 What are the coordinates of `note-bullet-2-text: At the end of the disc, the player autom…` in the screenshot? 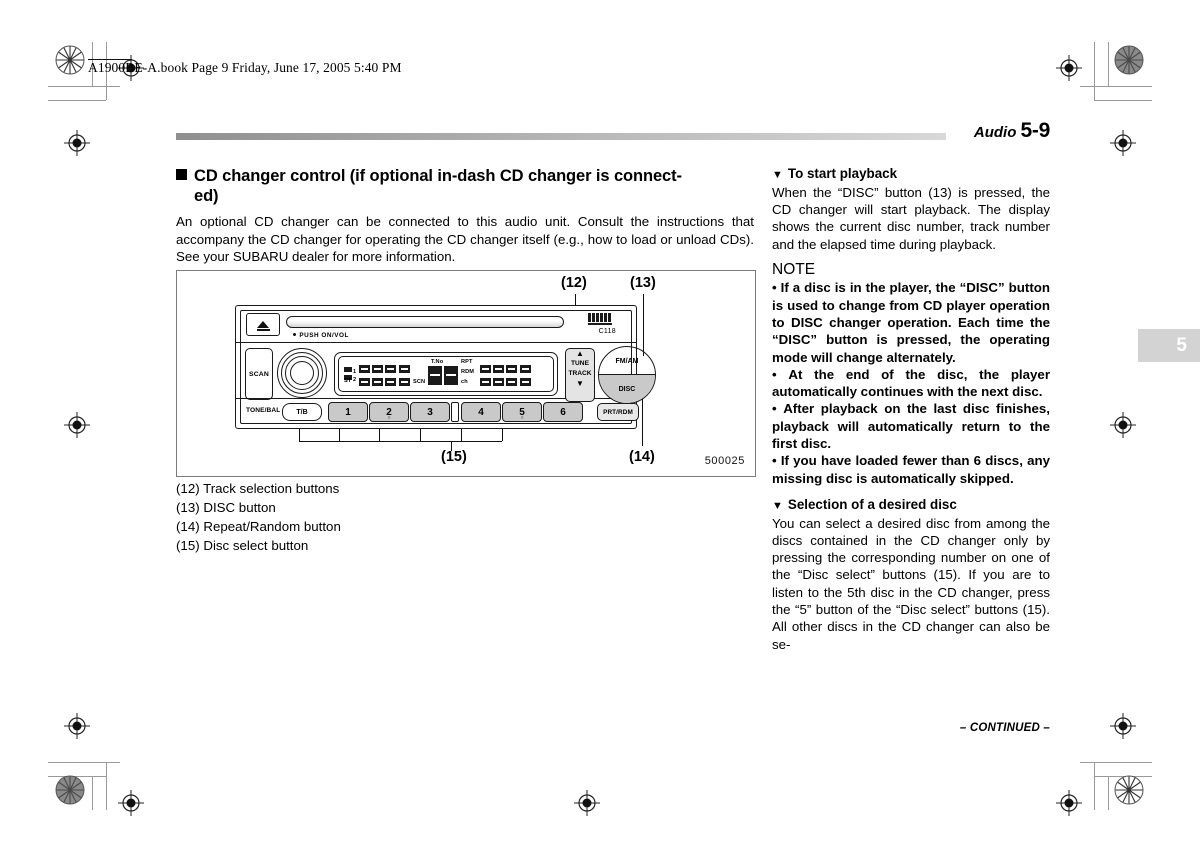 It's located at (911, 383).